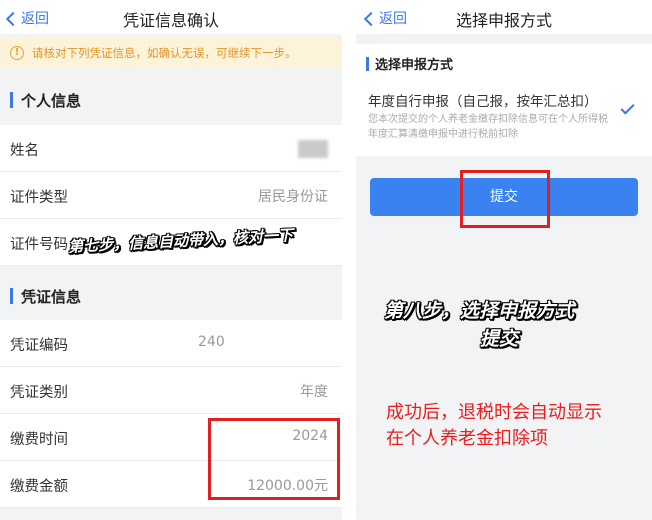 The width and height of the screenshot is (652, 520). I want to click on nav-bar: 返回 凭证信息确认, so click(171, 17).